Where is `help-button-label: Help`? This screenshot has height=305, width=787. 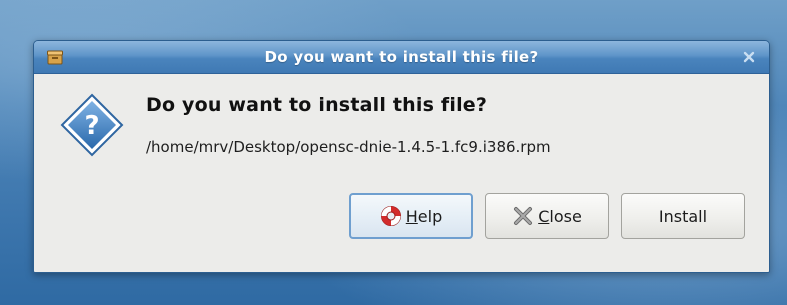 help-button-label: Help is located at coordinates (424, 216).